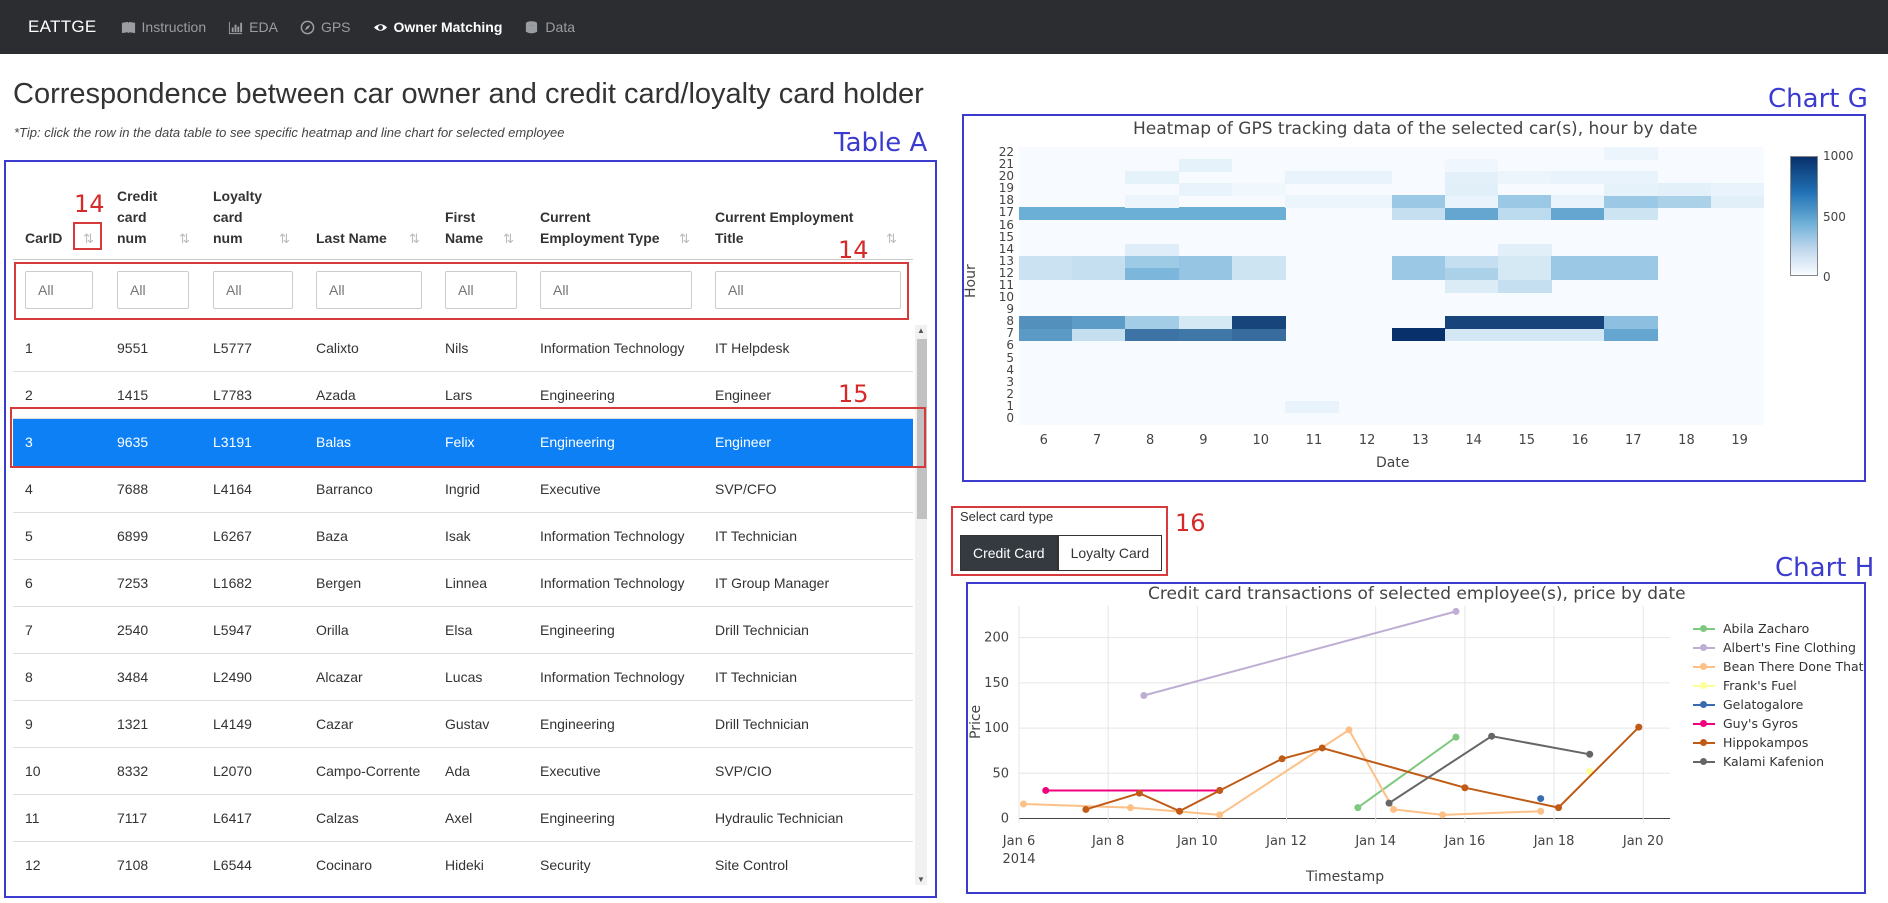 The image size is (1888, 903). I want to click on legend-item: Bean There Done That, so click(1777, 666).